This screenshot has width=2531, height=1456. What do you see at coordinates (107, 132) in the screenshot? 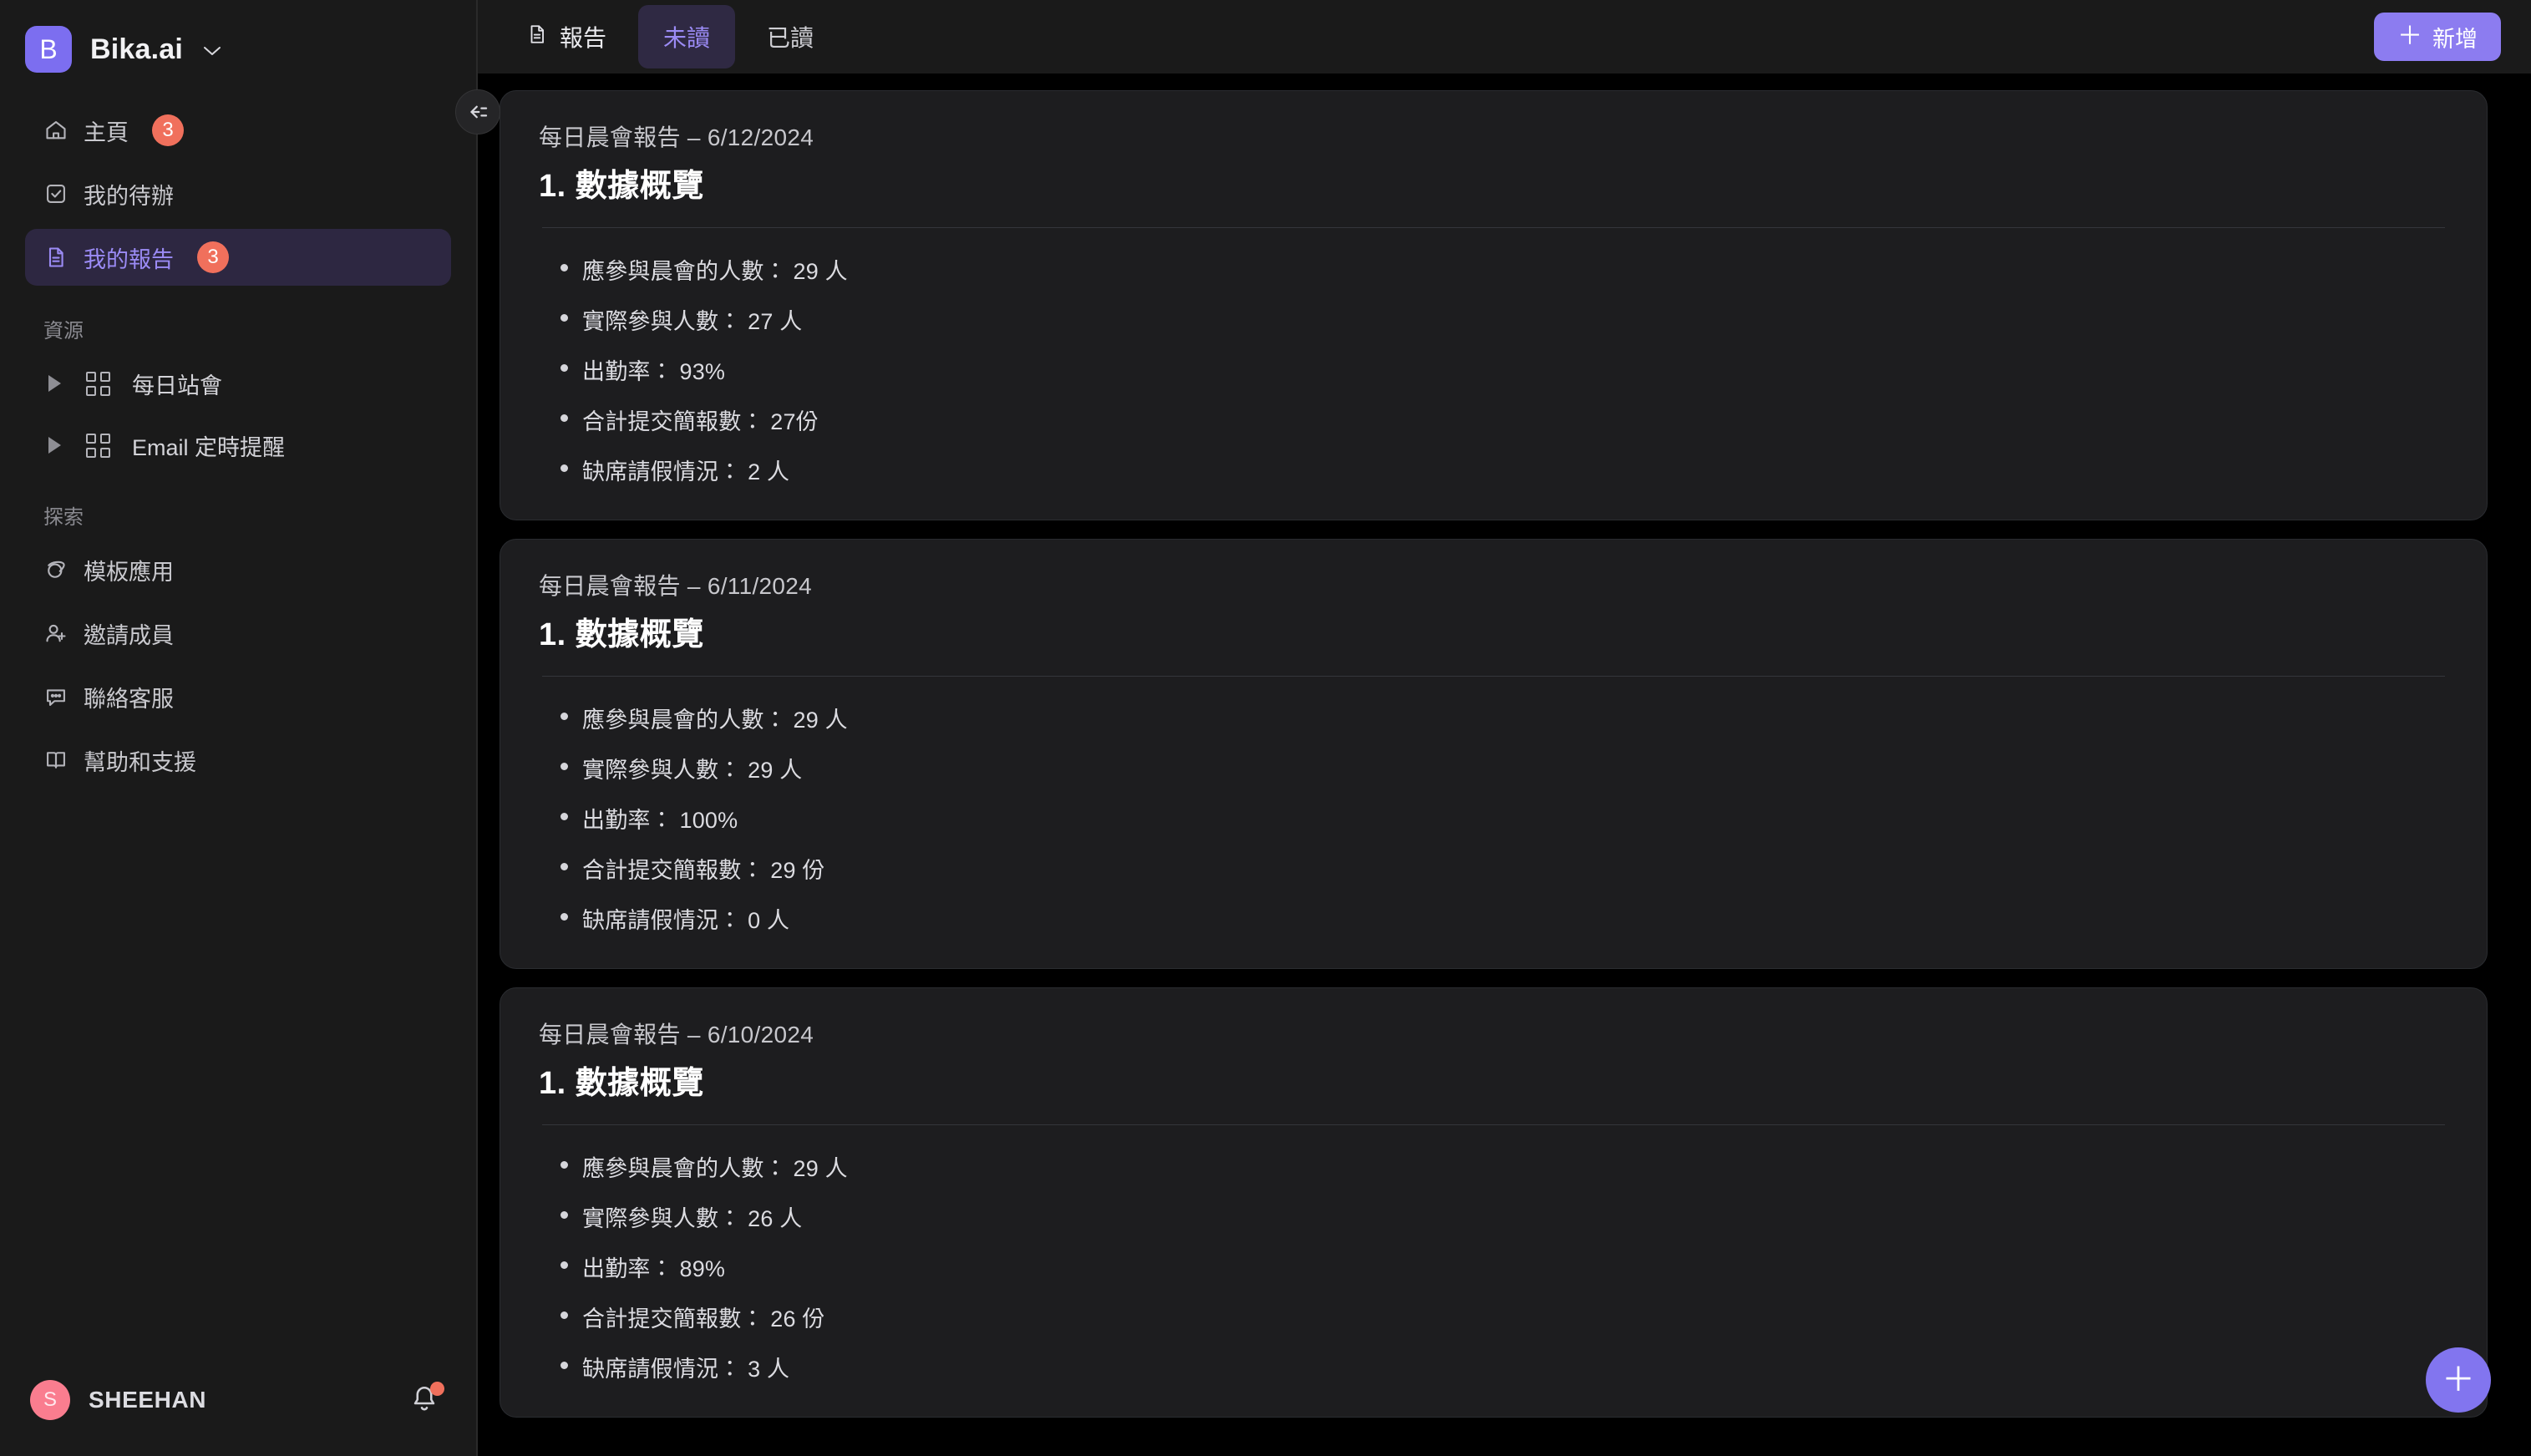
I see `sidebar-item-label: 主頁` at bounding box center [107, 132].